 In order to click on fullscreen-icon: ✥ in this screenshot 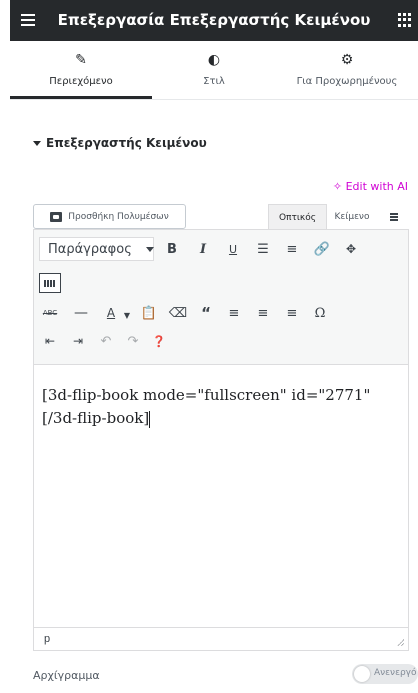, I will do `click(351, 249)`.